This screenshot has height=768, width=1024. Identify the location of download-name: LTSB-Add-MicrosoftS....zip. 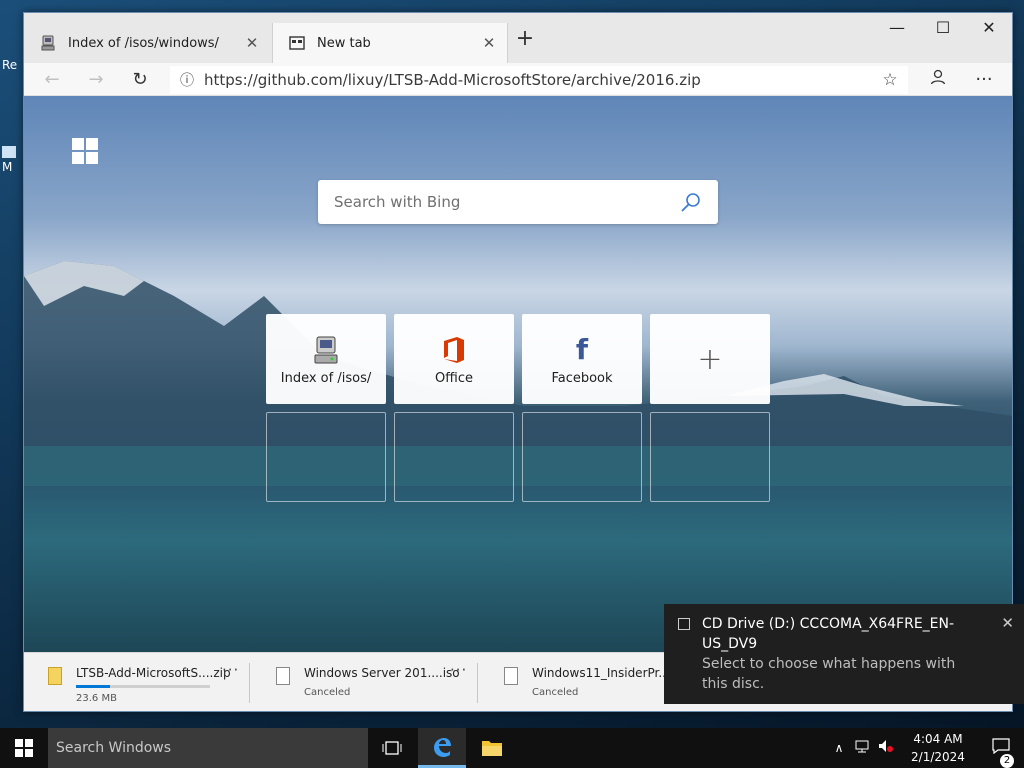
(153, 673).